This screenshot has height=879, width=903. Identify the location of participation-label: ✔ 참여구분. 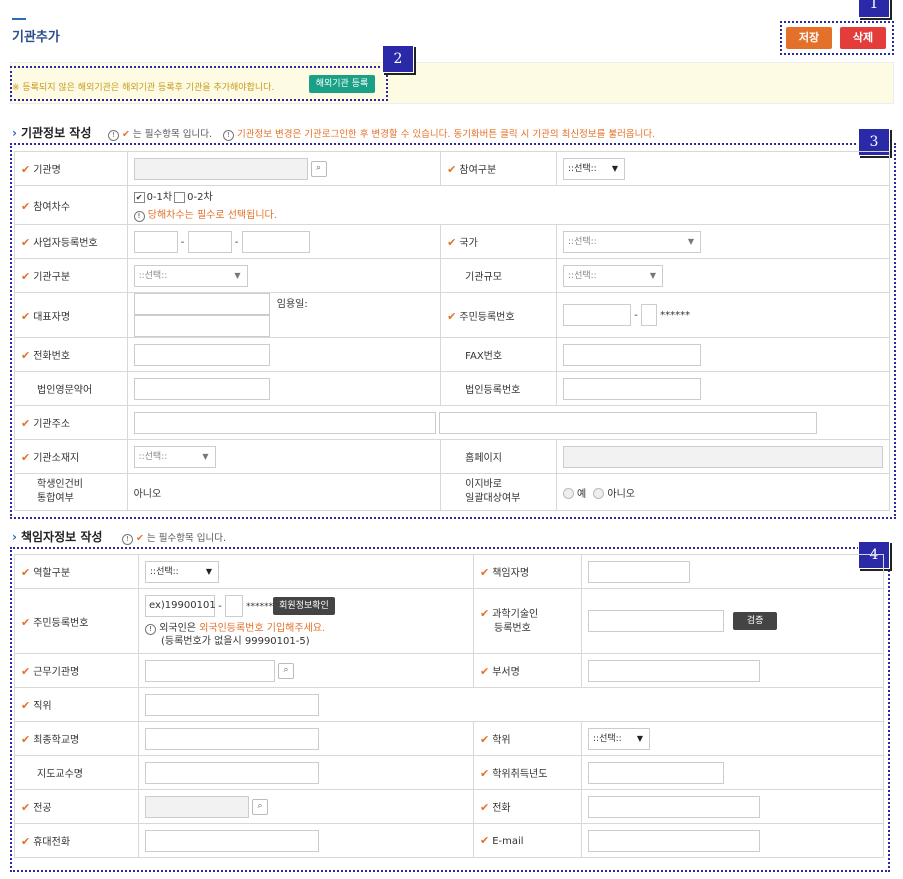
(498, 168).